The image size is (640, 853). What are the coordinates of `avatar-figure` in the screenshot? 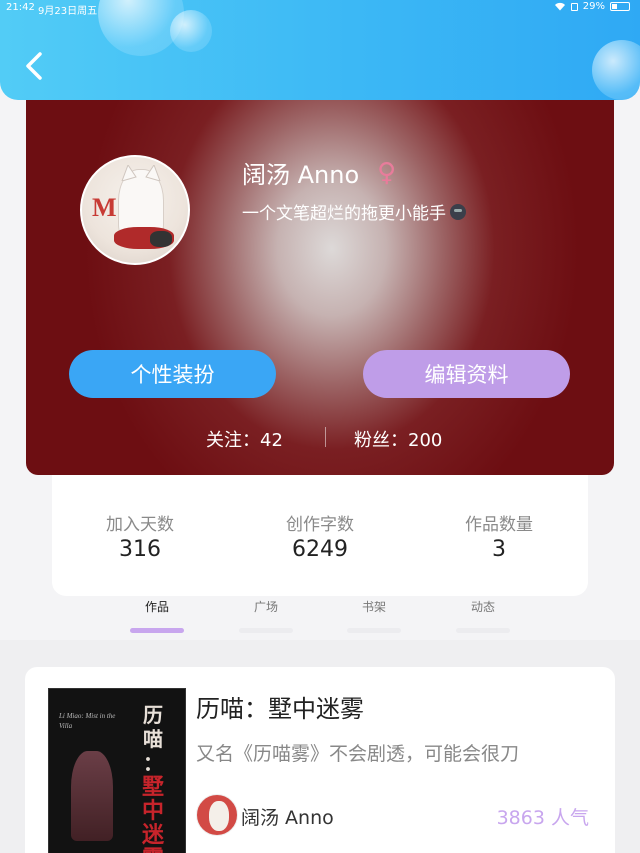 It's located at (219, 816).